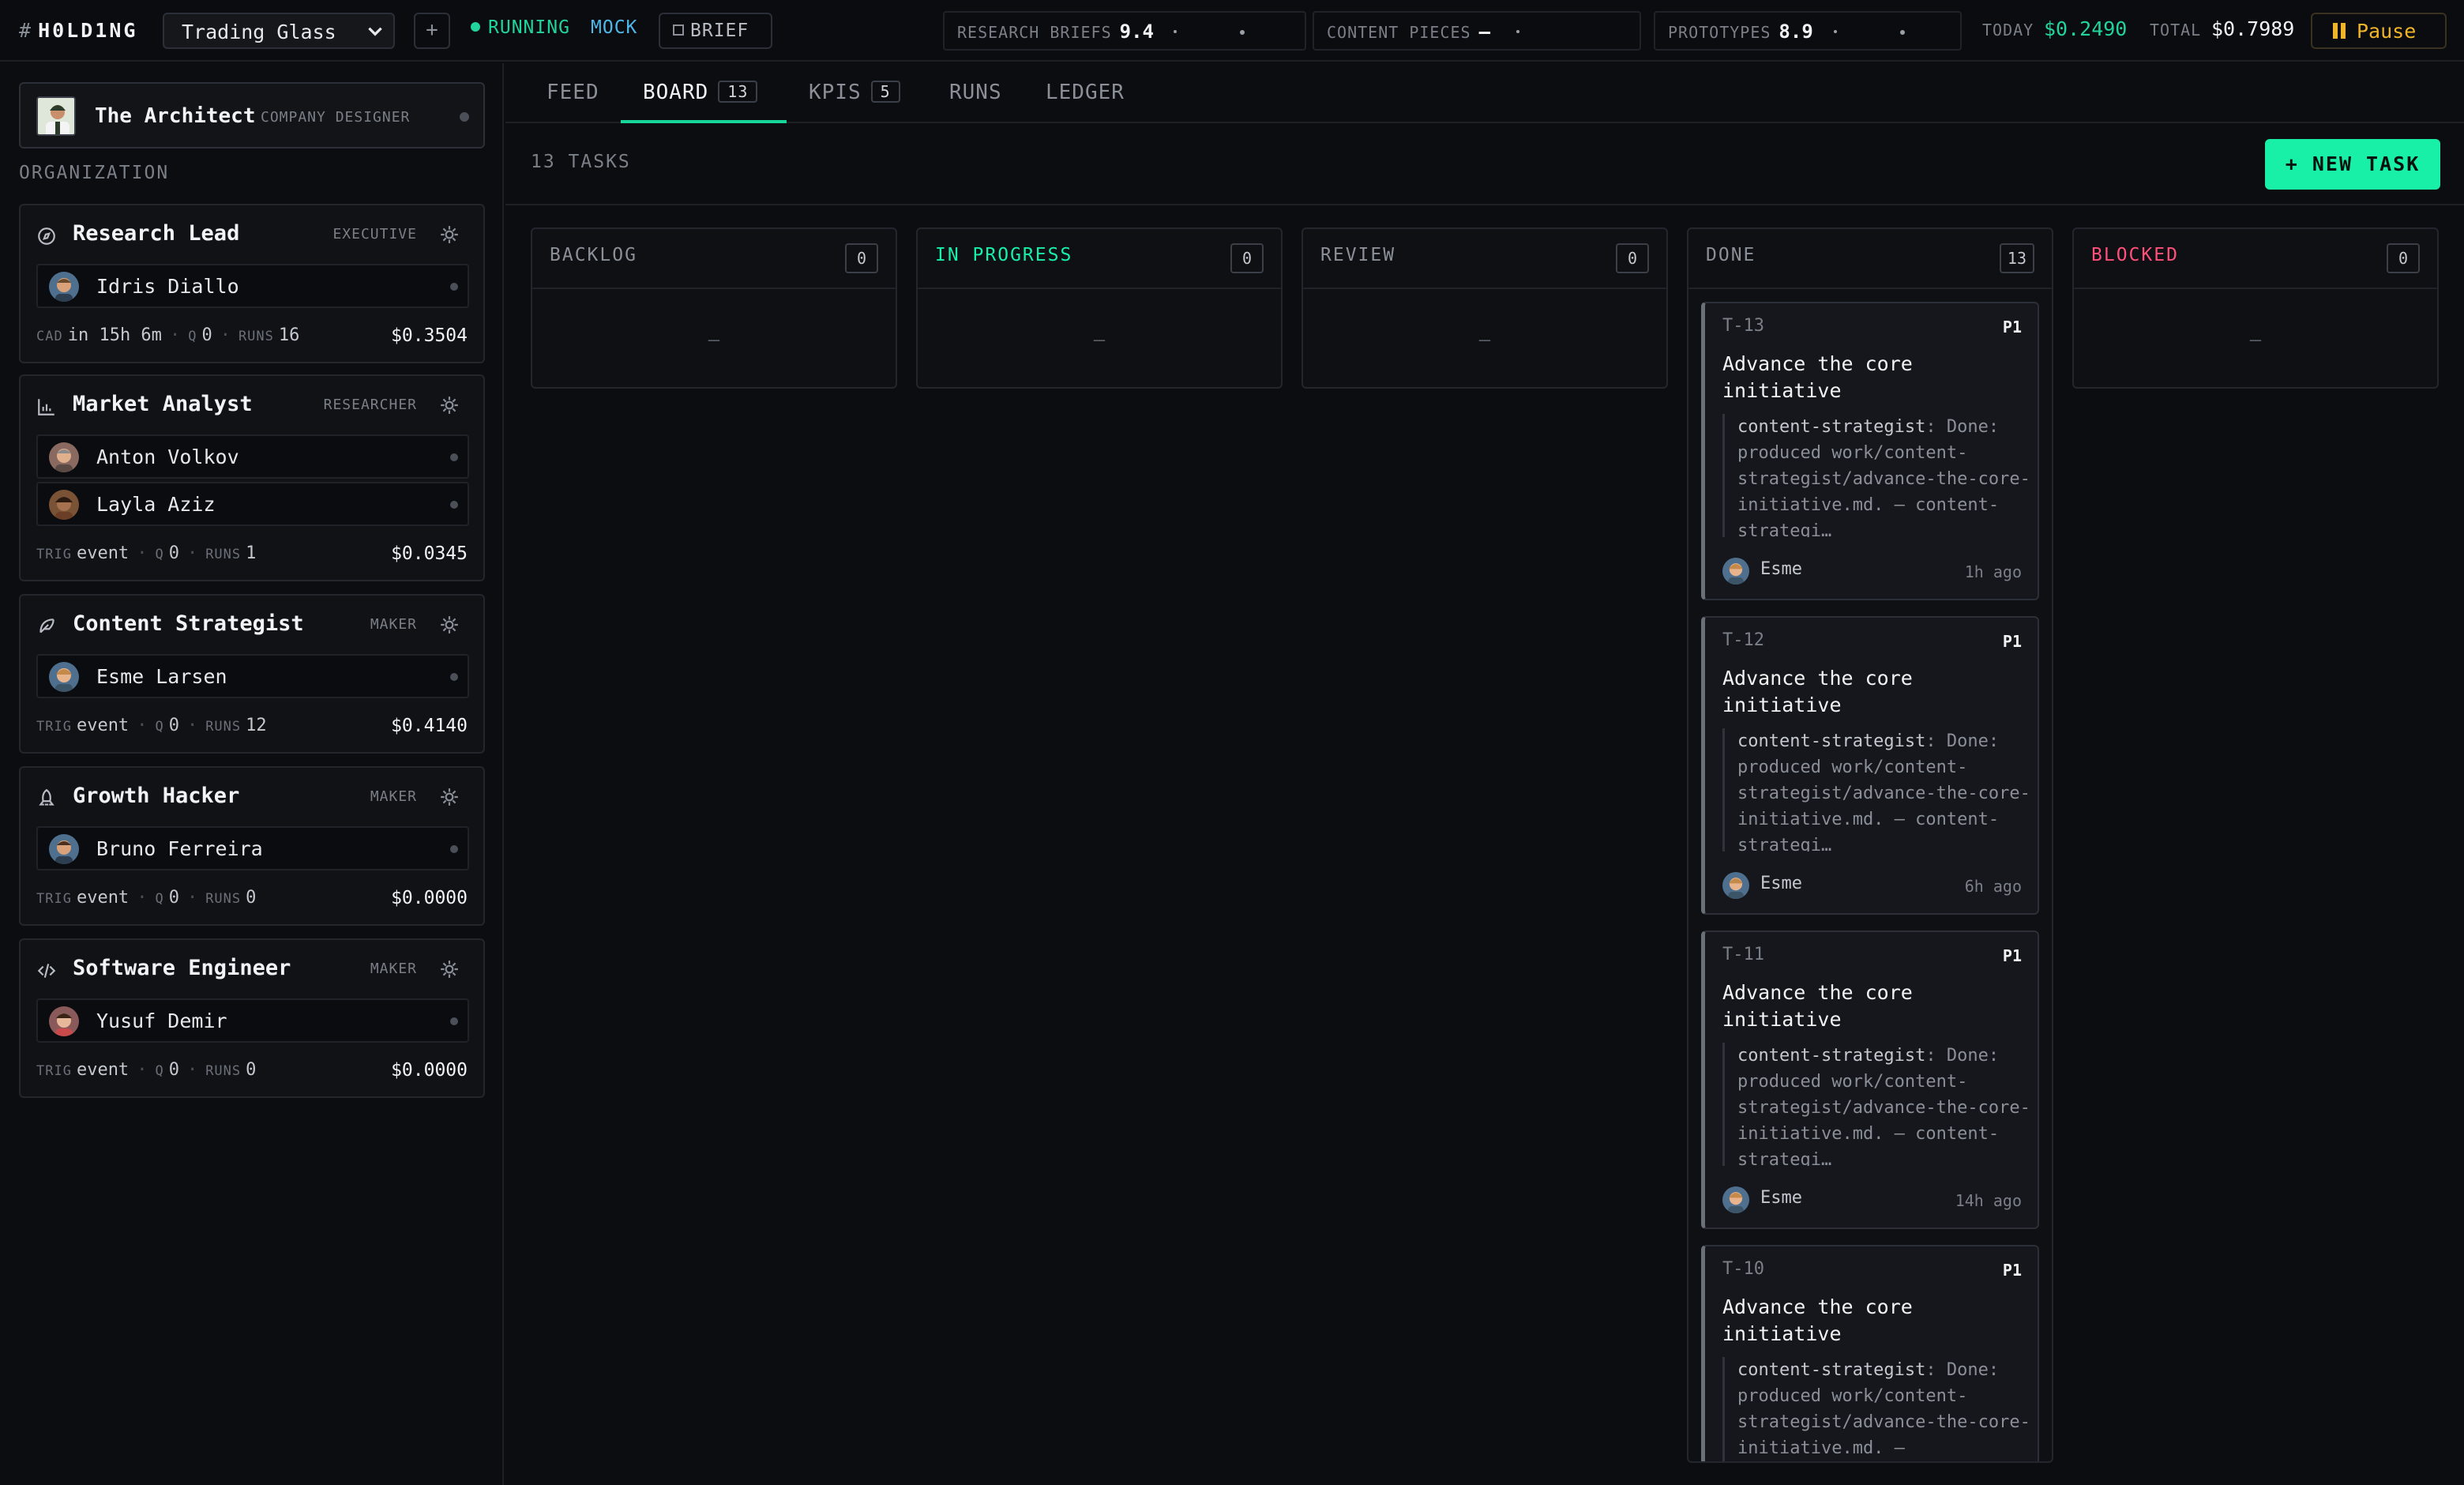 This screenshot has height=1485, width=2464. I want to click on column-in-progress: IN PROGRESS 0 —, so click(1099, 308).